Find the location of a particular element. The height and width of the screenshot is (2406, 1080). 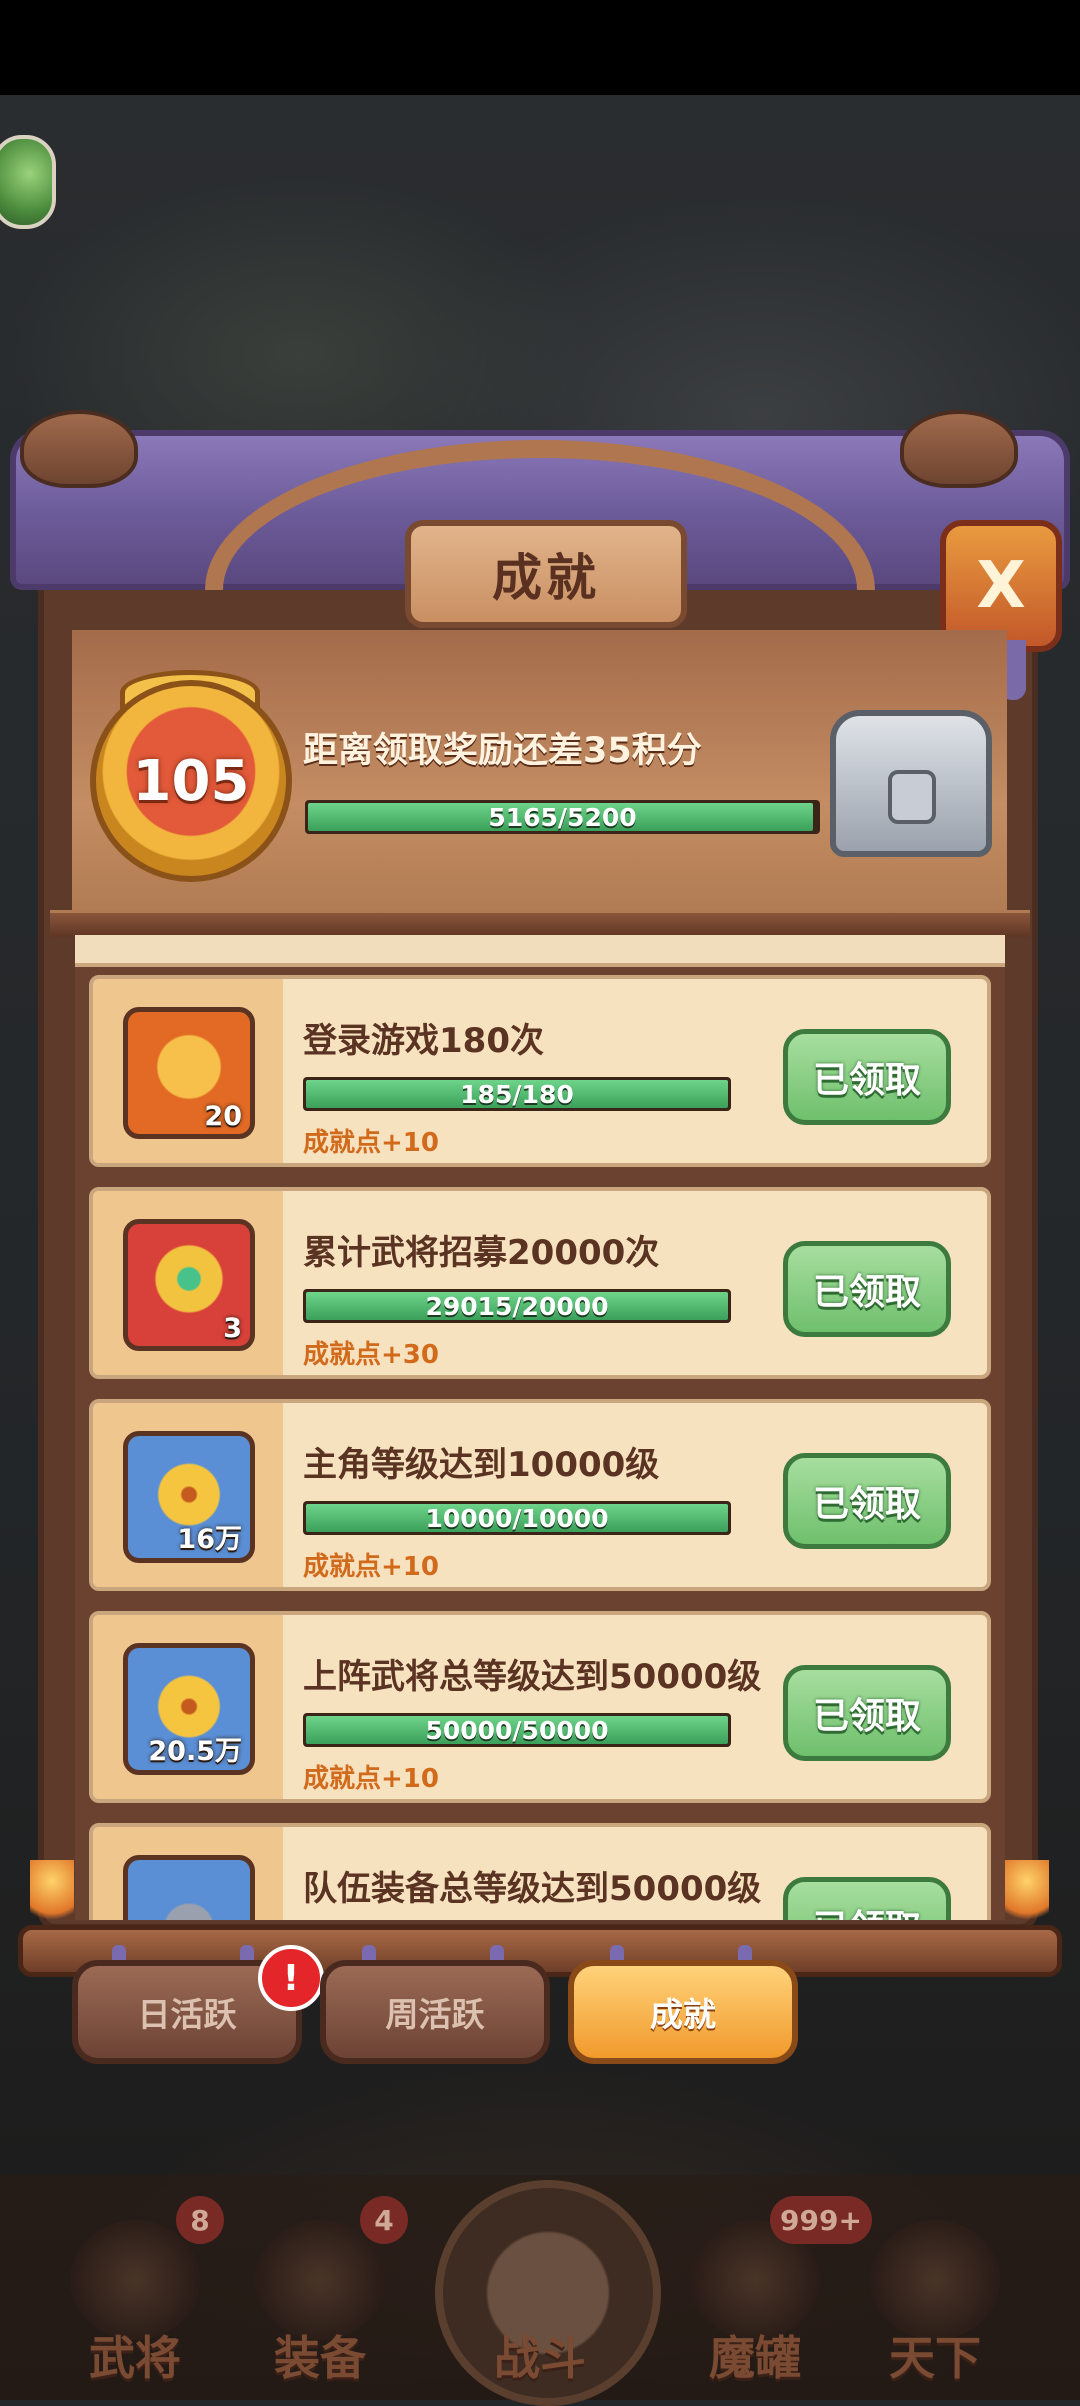

generals-count-badge: 8 is located at coordinates (200, 2220).